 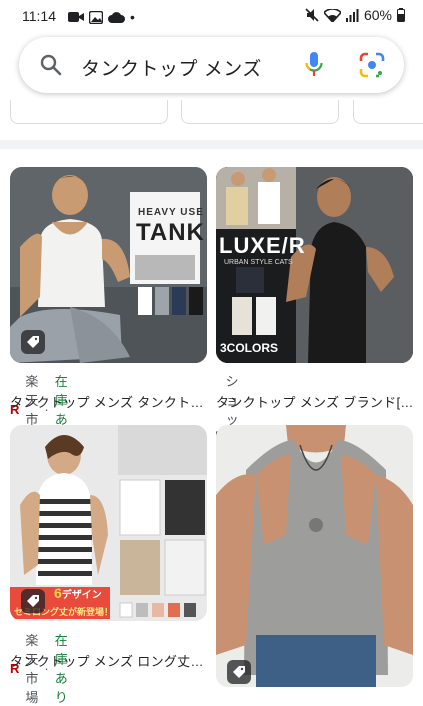 I want to click on image-icon, so click(x=96, y=17).